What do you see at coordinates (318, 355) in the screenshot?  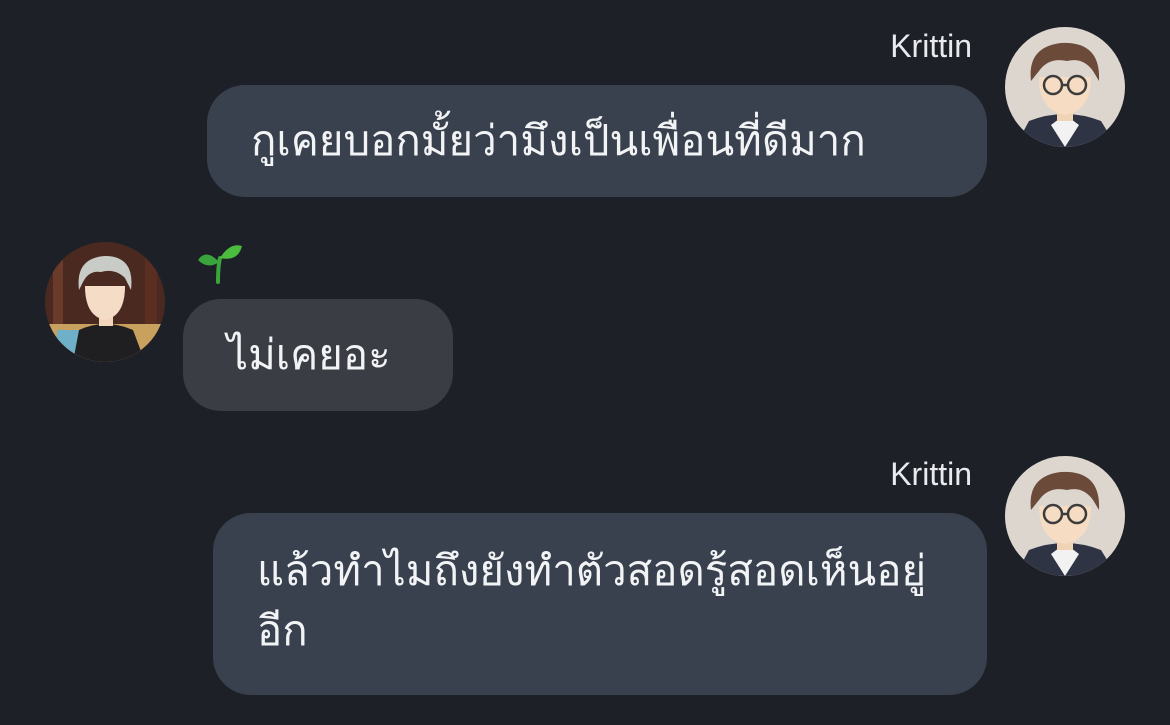 I see `message-bubble: ไม่เคยอะ` at bounding box center [318, 355].